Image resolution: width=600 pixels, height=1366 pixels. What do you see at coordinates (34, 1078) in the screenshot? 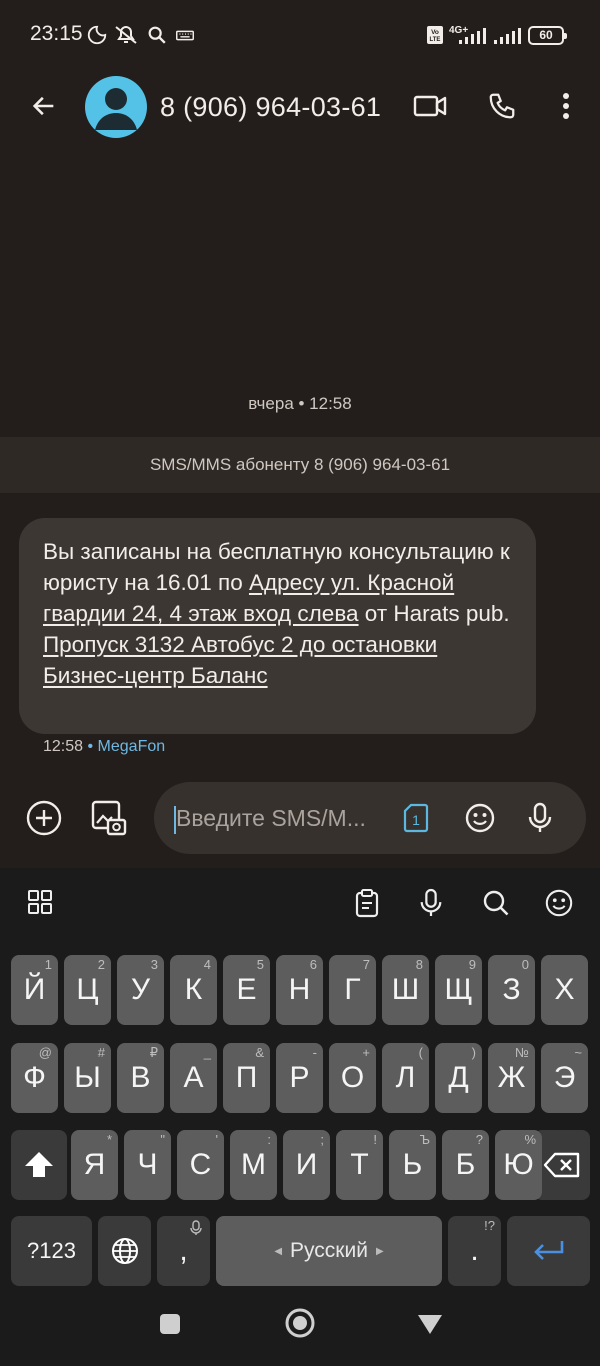
I see `key-row2-0: @ Ф` at bounding box center [34, 1078].